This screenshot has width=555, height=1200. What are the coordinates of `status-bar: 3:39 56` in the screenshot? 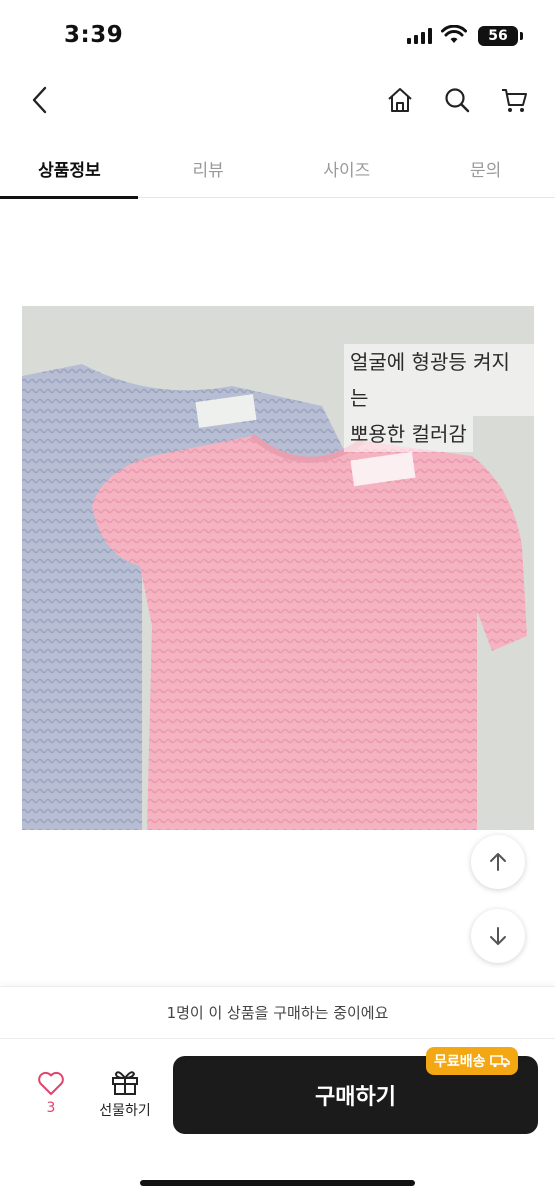 It's located at (277, 35).